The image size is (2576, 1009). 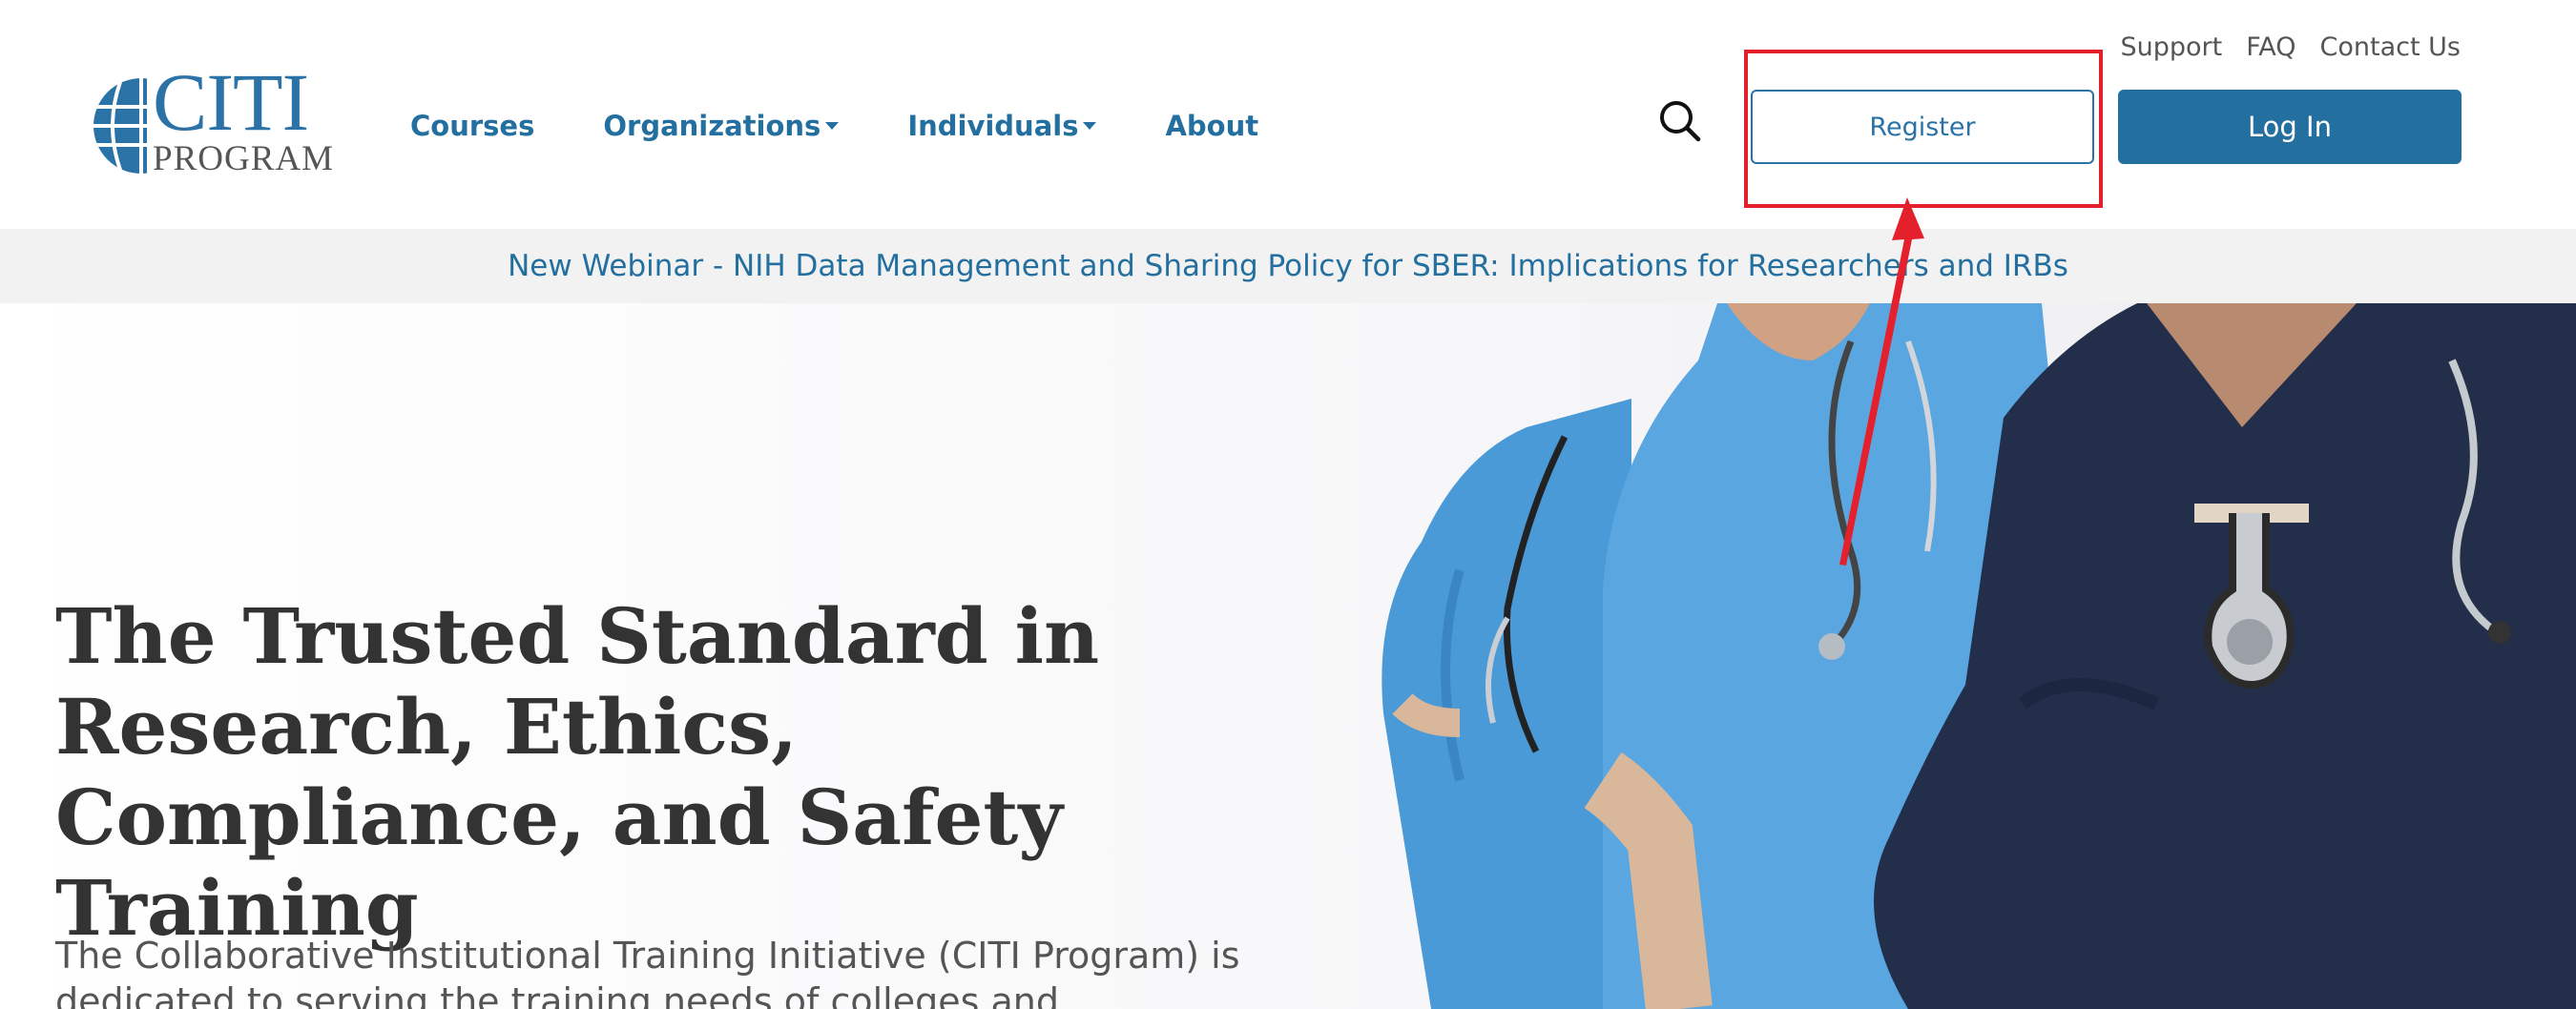 I want to click on nav-individuals: Individuals, so click(x=1002, y=126).